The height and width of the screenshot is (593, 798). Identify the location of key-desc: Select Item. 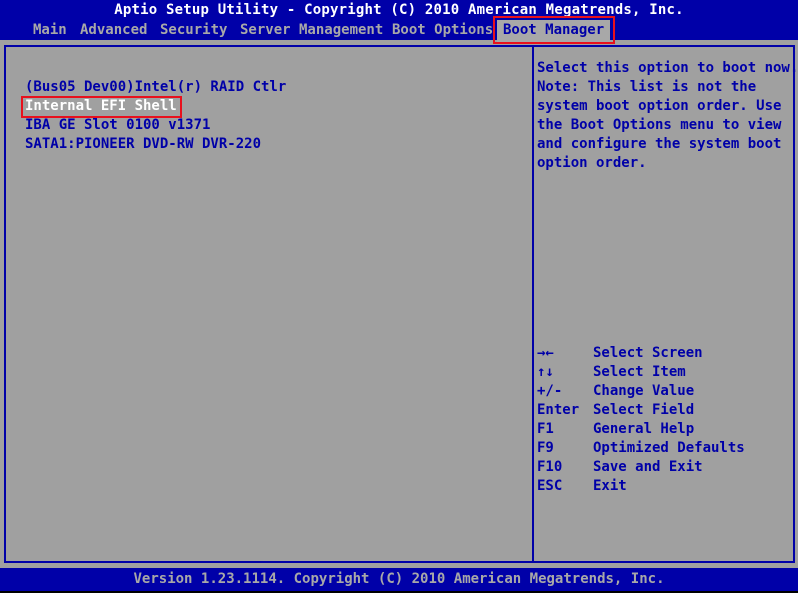
(639, 372).